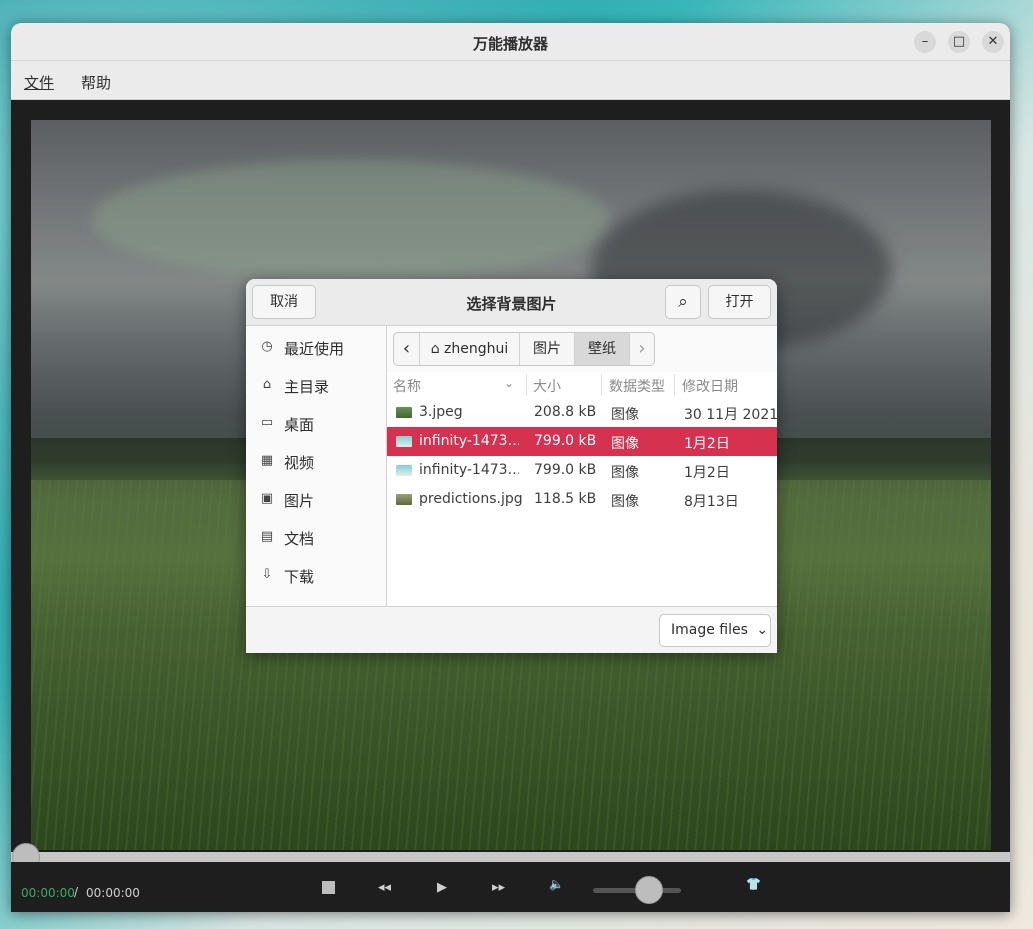 The height and width of the screenshot is (929, 1033). What do you see at coordinates (441, 412) in the screenshot?
I see `file-name: 3.jpeg` at bounding box center [441, 412].